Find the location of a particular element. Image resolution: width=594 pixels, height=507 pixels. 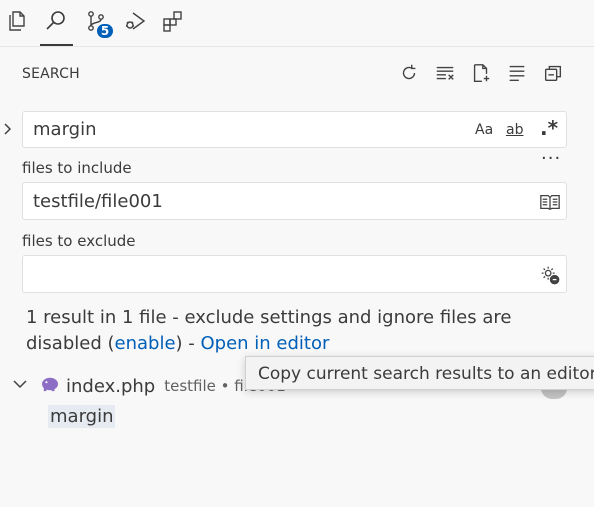

enable-link: enable is located at coordinates (145, 343).